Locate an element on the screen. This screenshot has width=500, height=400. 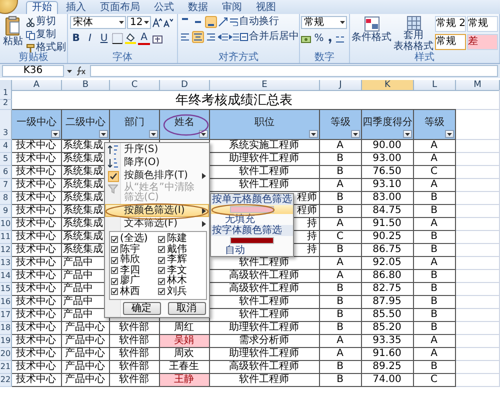
ribbon-tab: 开始 is located at coordinates (42, 7).